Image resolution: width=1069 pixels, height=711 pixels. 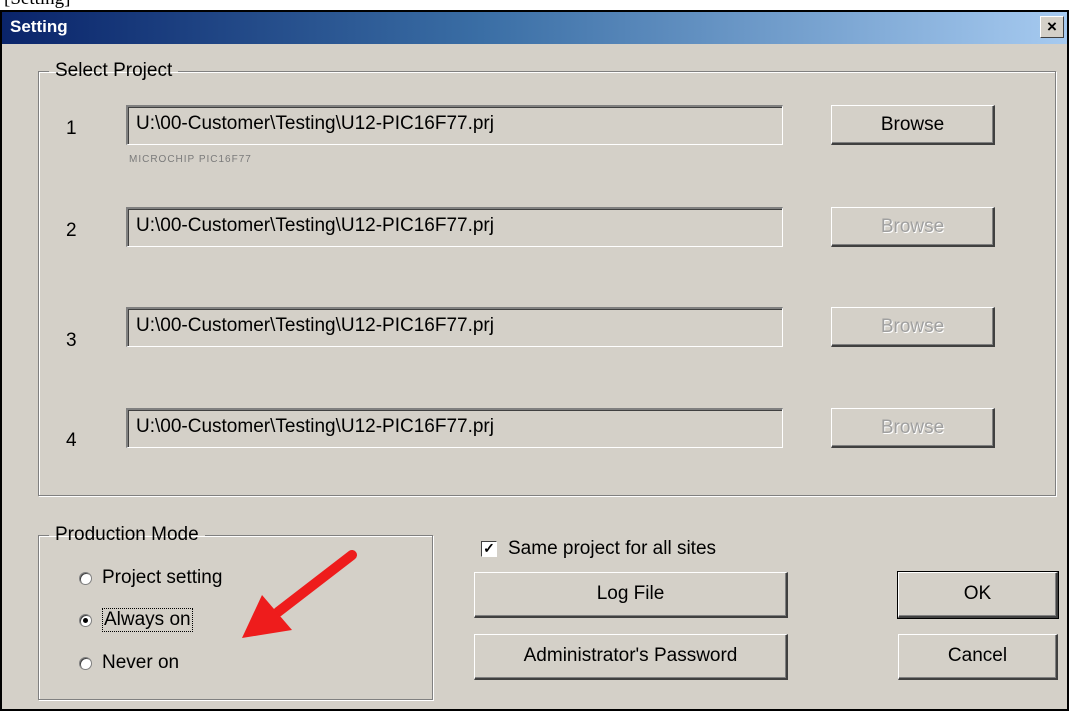 I want to click on project-row-2-number: 2, so click(x=71, y=230).